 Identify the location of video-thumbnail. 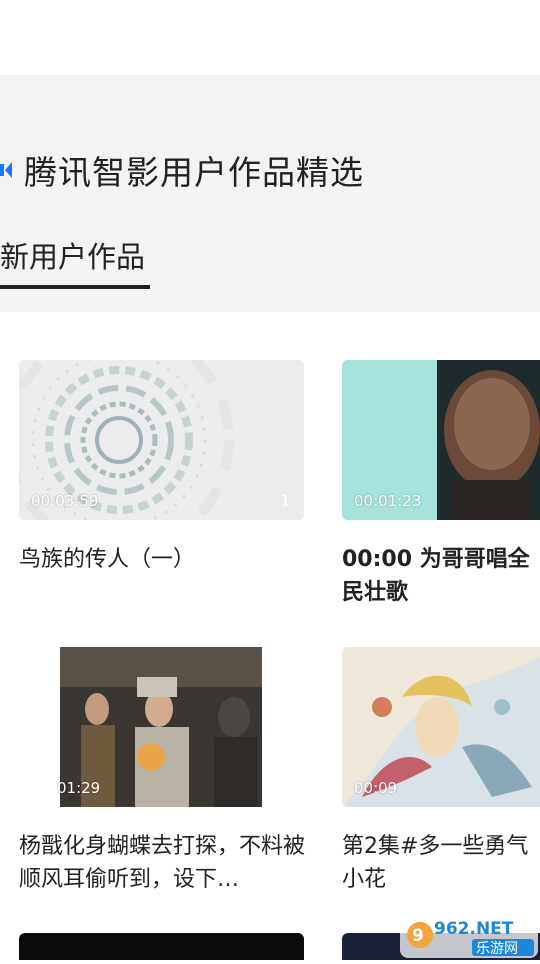
(161, 946).